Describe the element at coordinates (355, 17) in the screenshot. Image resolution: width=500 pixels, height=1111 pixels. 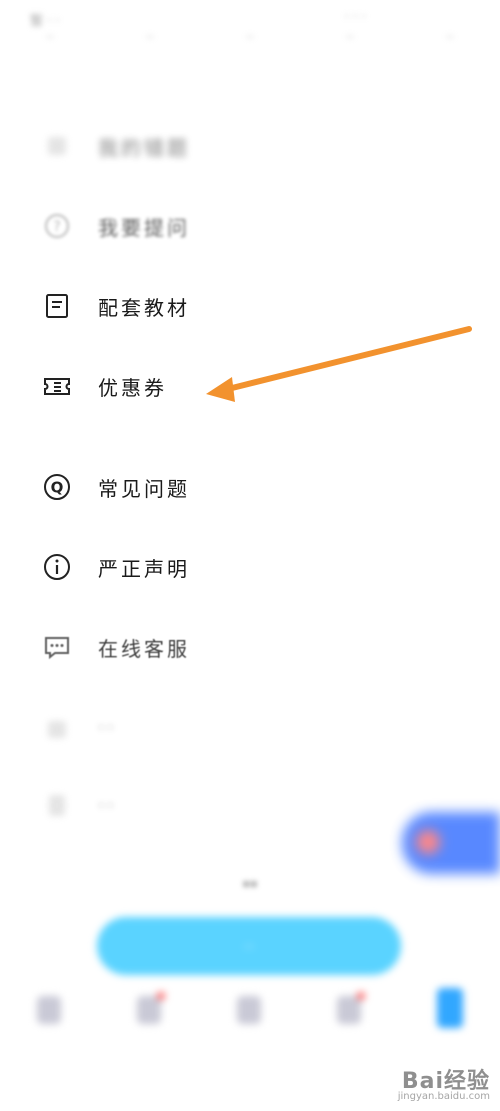
I see `status-right: · · ·` at that location.